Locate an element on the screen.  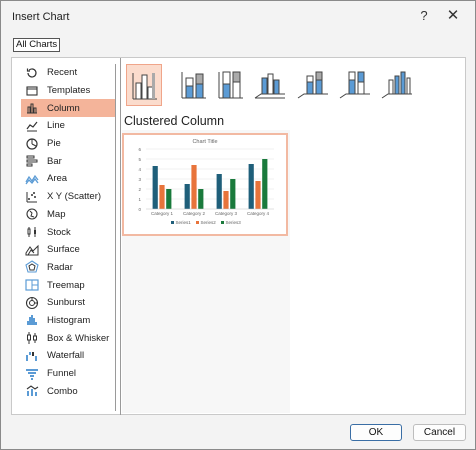
subtype-stacked-column is located at coordinates (194, 85).